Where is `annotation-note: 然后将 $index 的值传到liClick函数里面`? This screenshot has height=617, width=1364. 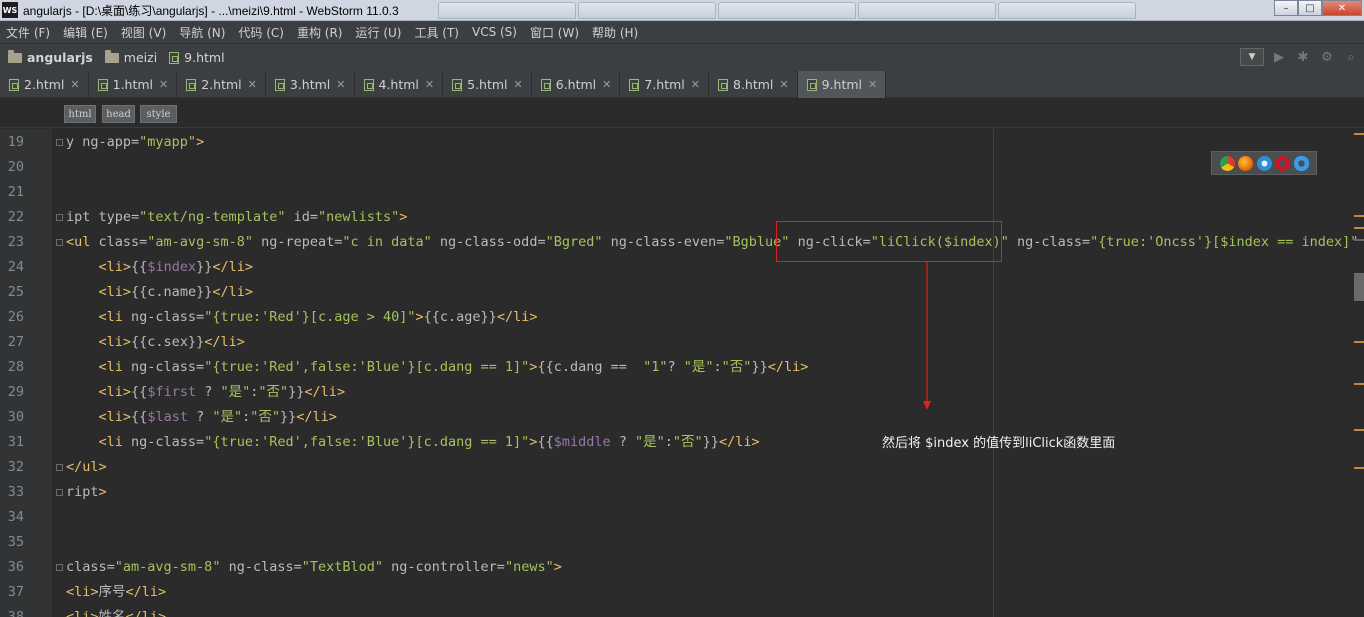
annotation-note: 然后将 $index 的值传到liClick函数里面 is located at coordinates (999, 443).